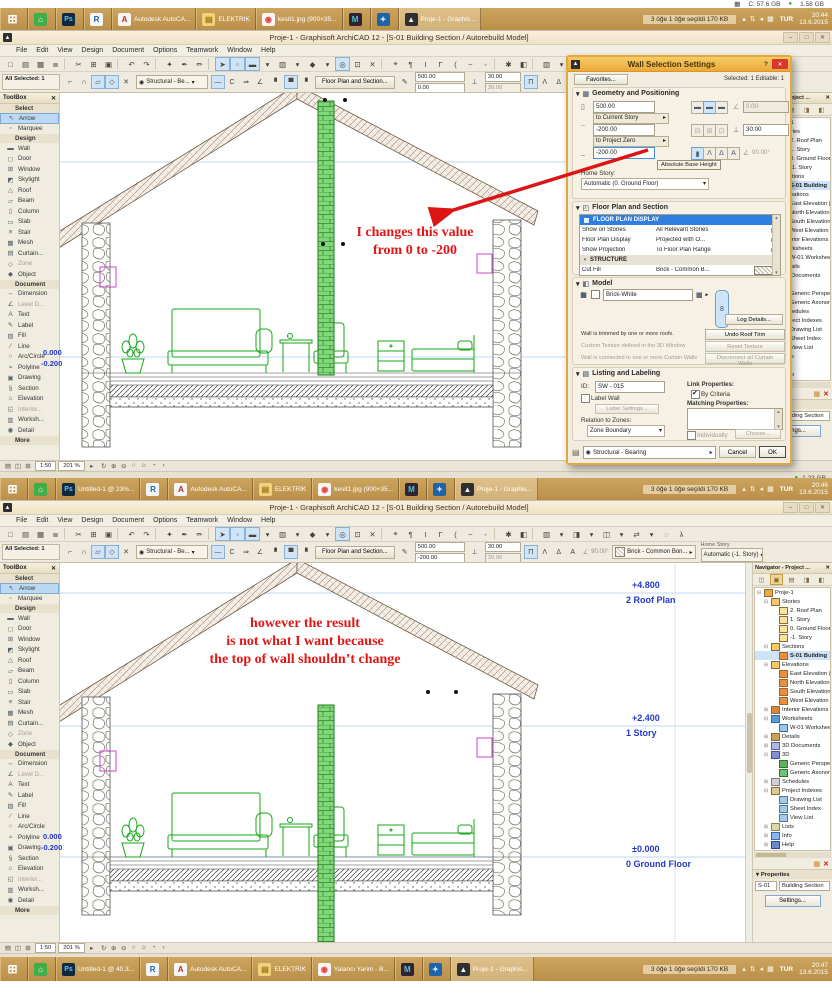 This screenshot has width=832, height=999. What do you see at coordinates (124, 948) in the screenshot?
I see `zoom-out-icon: ⊖` at bounding box center [124, 948].